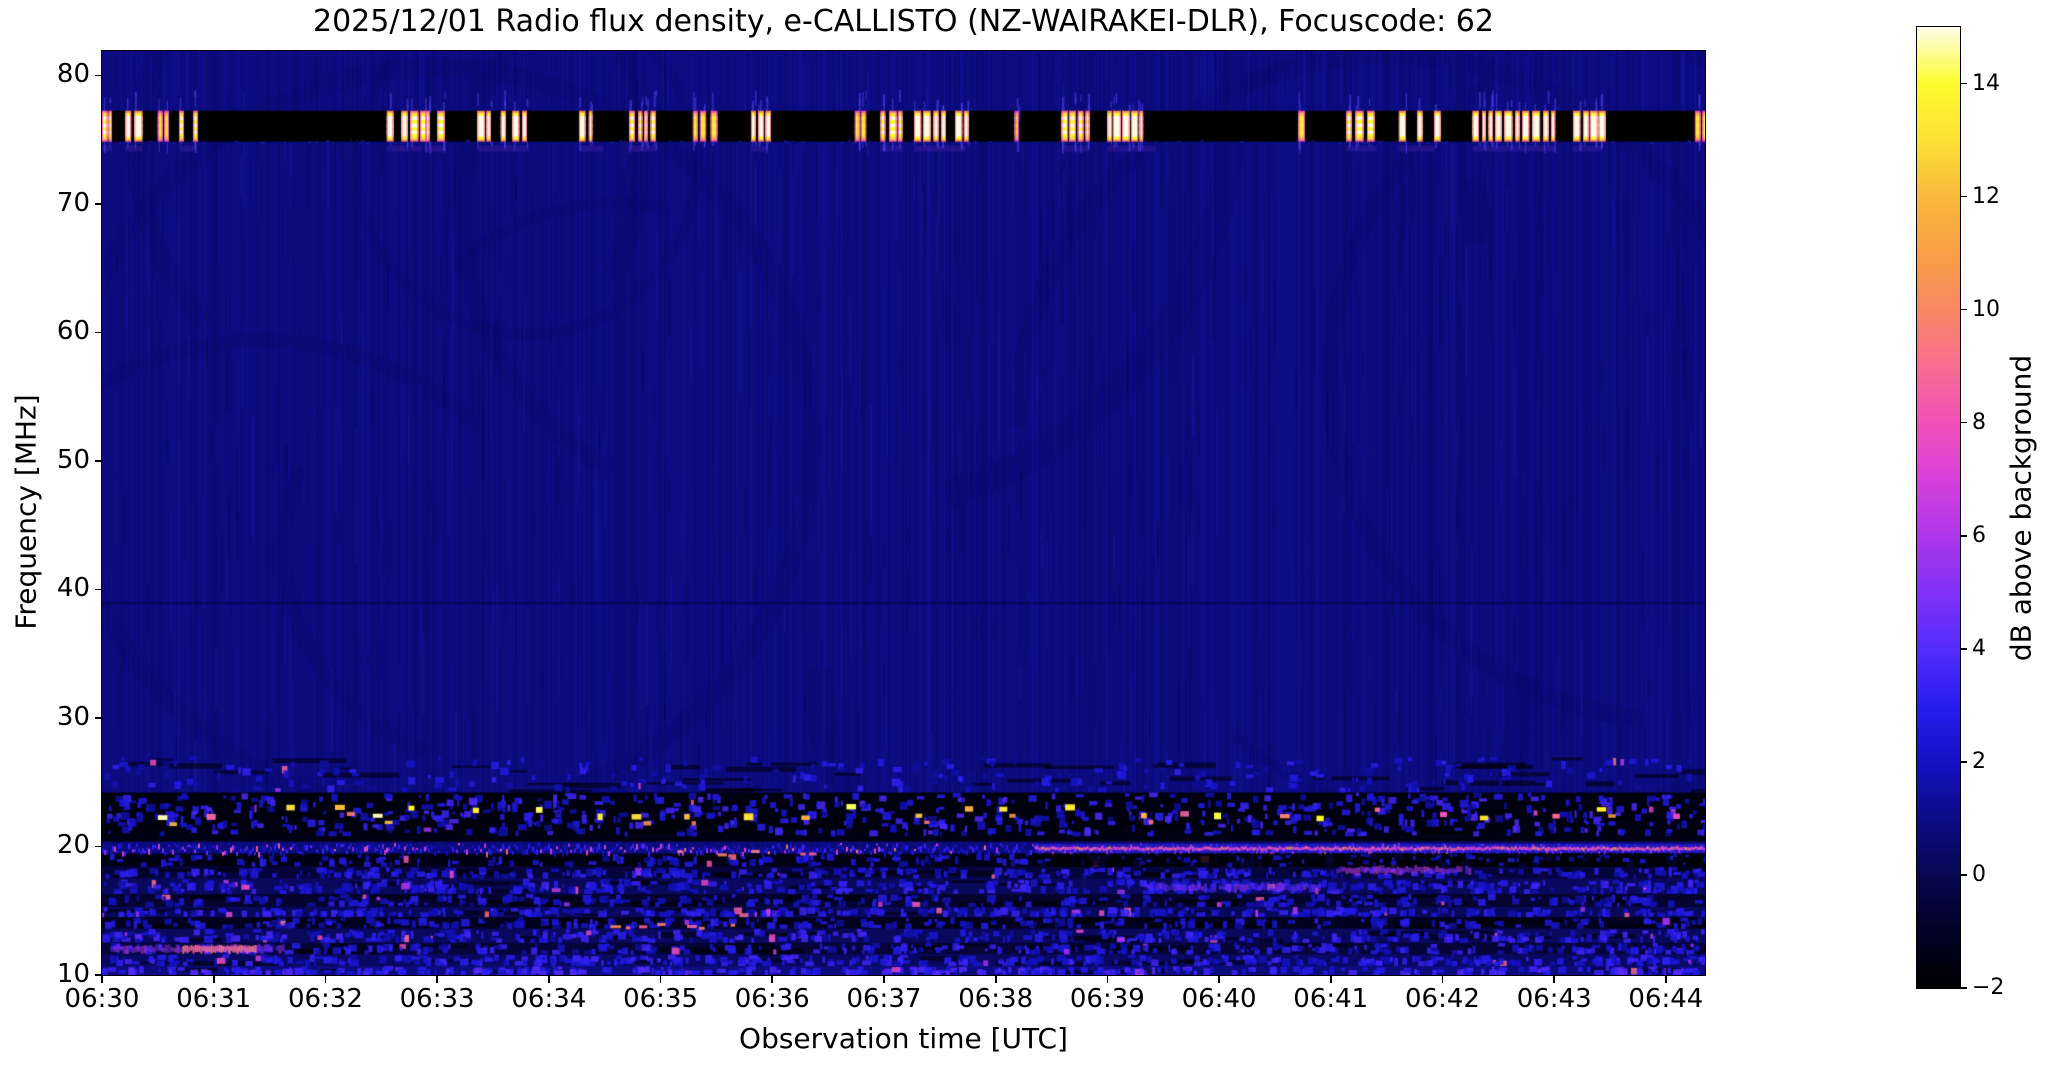 The image size is (2047, 1067). Describe the element at coordinates (73, 331) in the screenshot. I see `y-tick-label: 60` at that location.